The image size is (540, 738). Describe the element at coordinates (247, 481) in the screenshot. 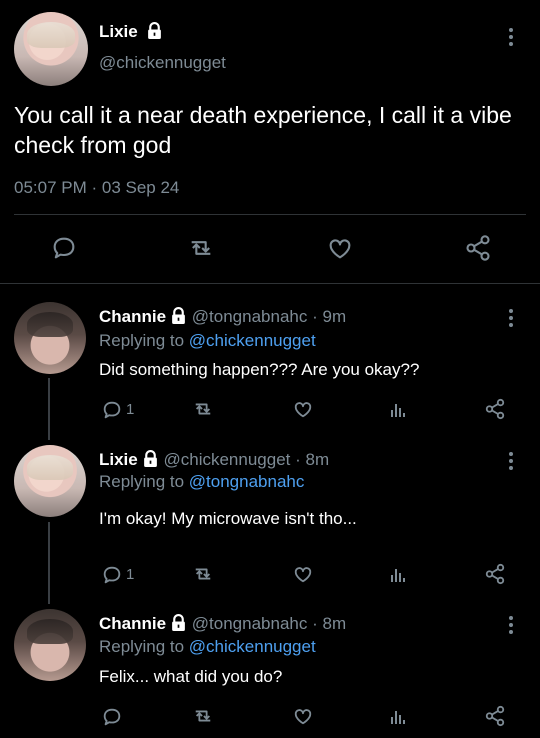

I see `replying-to-link: @tongnabnahc` at that location.